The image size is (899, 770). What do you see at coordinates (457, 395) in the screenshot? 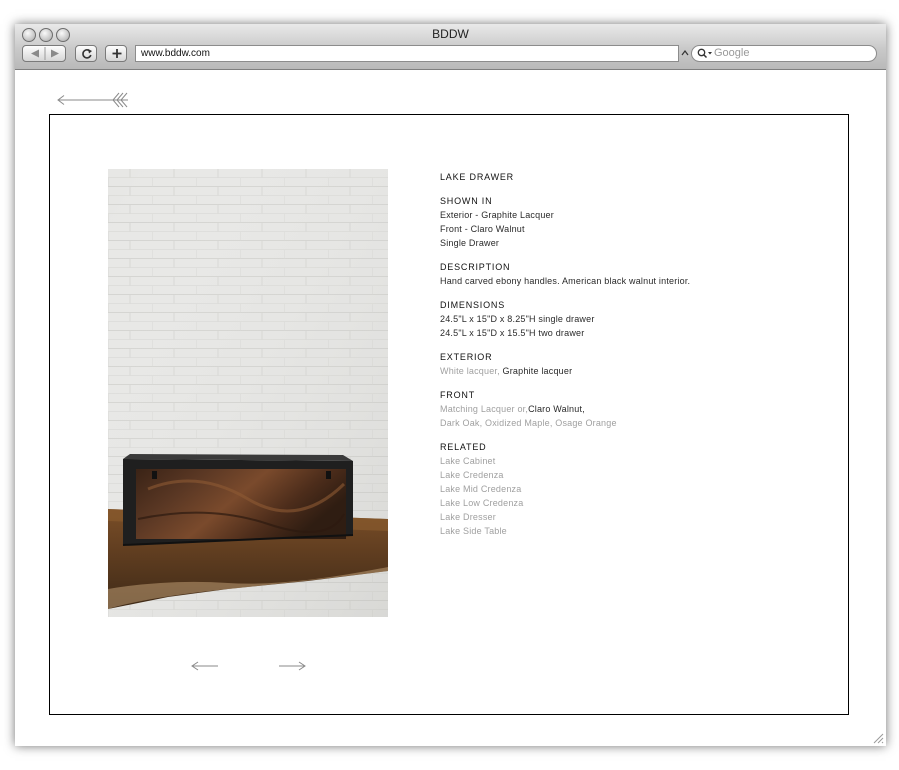
I see `front-heading: FRONT` at bounding box center [457, 395].